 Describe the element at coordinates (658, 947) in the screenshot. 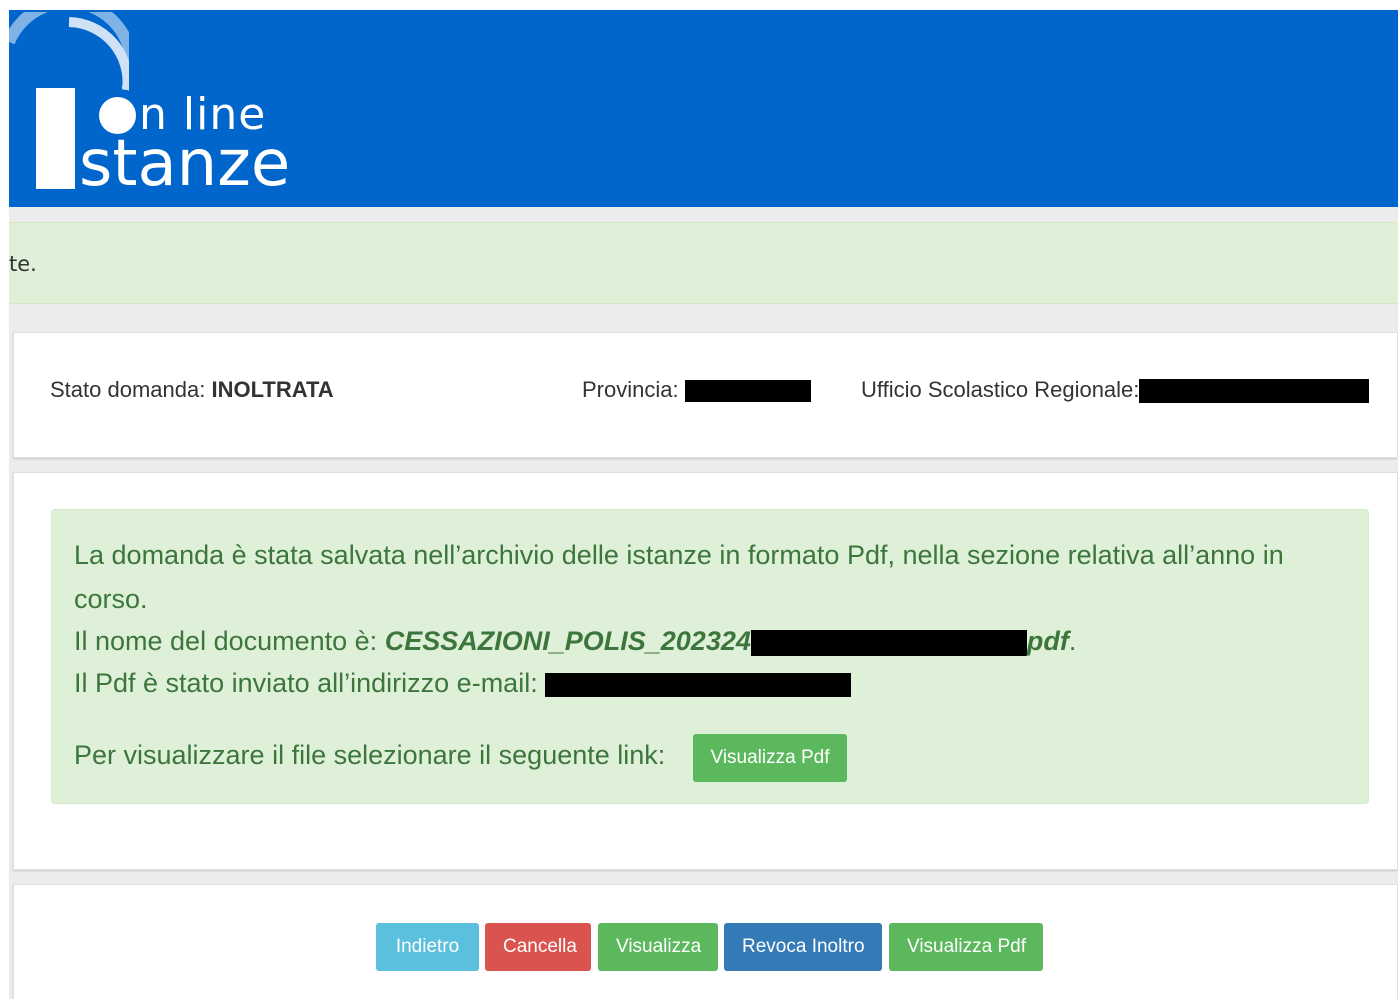

I see `visualizza-button: Visualizza` at that location.